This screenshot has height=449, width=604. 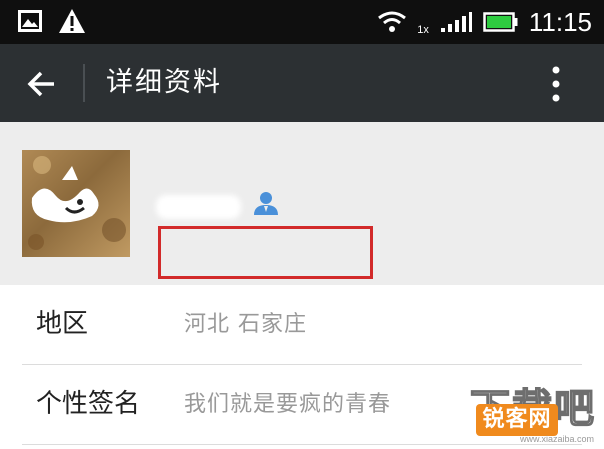 What do you see at coordinates (30, 21) in the screenshot?
I see `image-icon` at bounding box center [30, 21].